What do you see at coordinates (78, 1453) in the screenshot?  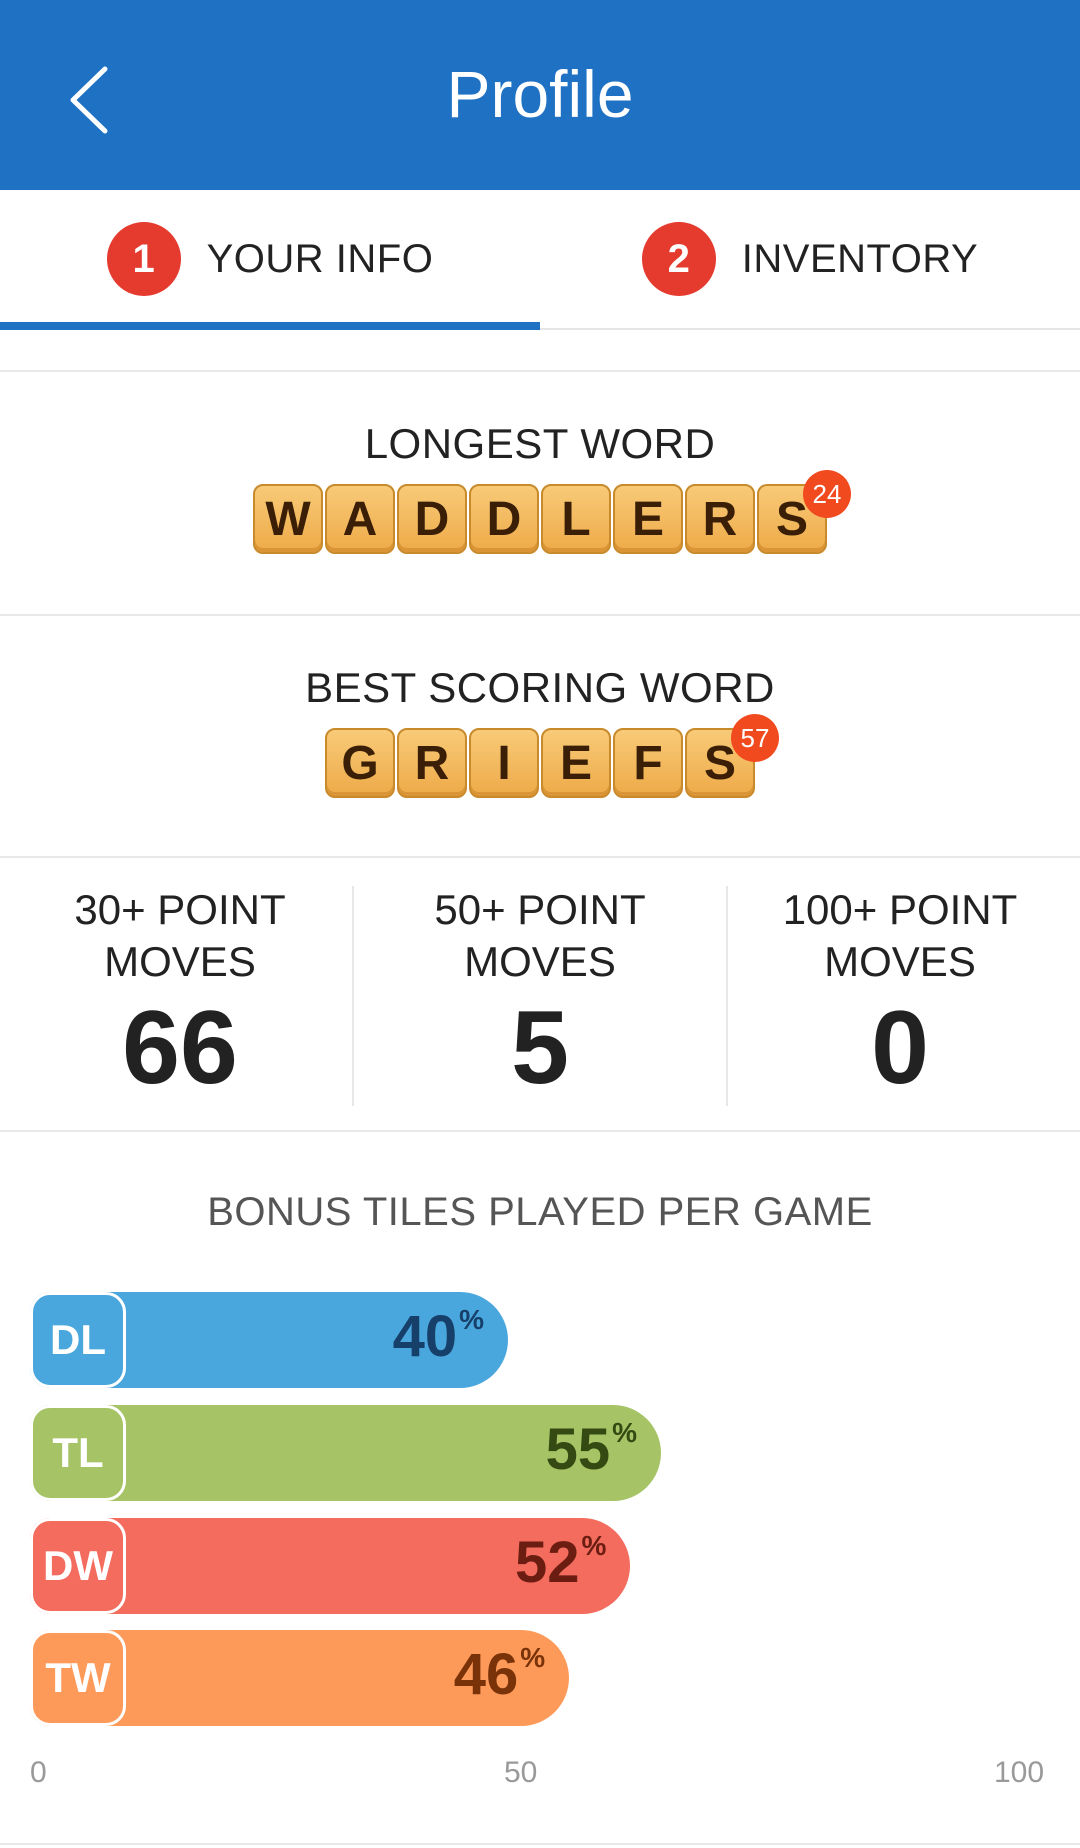 I see `bar-category-label: TL` at bounding box center [78, 1453].